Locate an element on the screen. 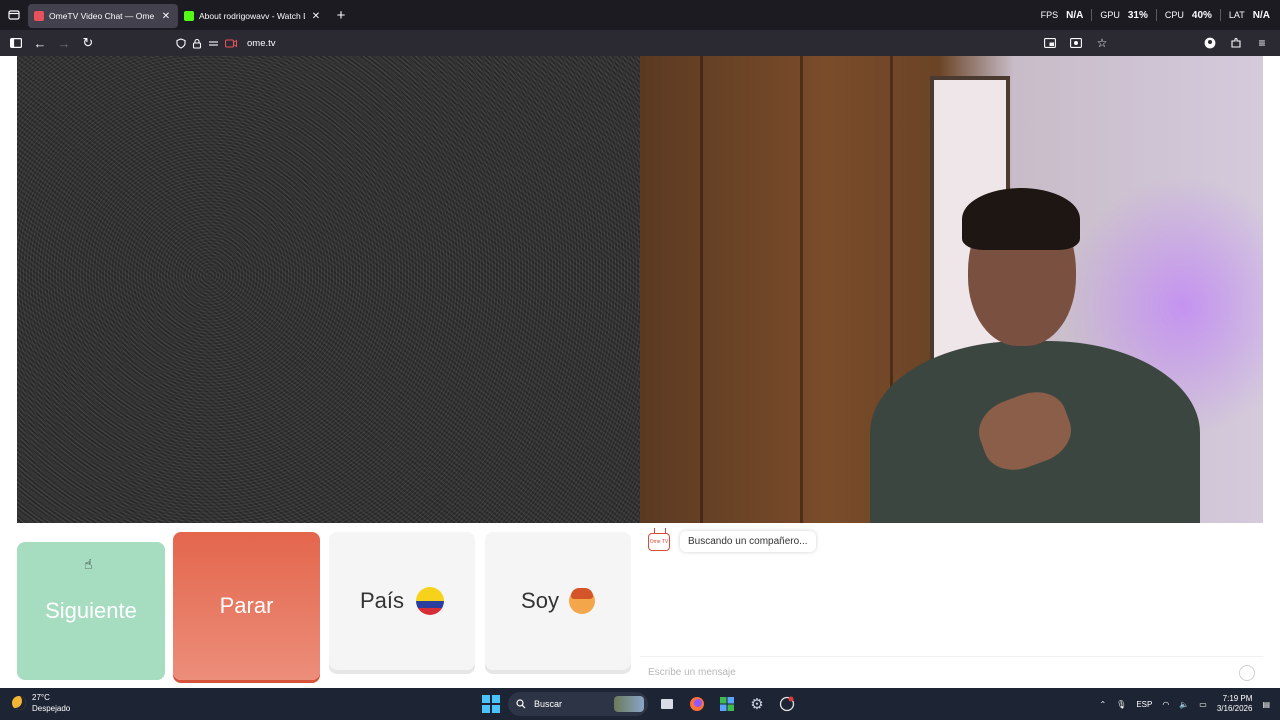 This screenshot has height=720, width=1280. weather-desc: Despejado is located at coordinates (51, 708).